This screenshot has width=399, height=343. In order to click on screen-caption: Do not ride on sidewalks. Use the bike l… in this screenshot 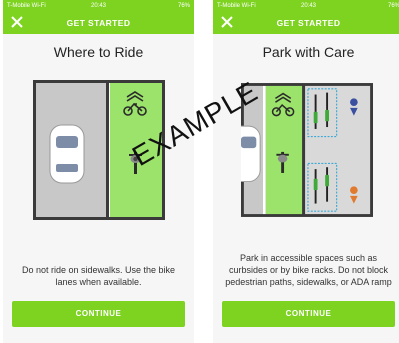, I will do `click(98, 276)`.